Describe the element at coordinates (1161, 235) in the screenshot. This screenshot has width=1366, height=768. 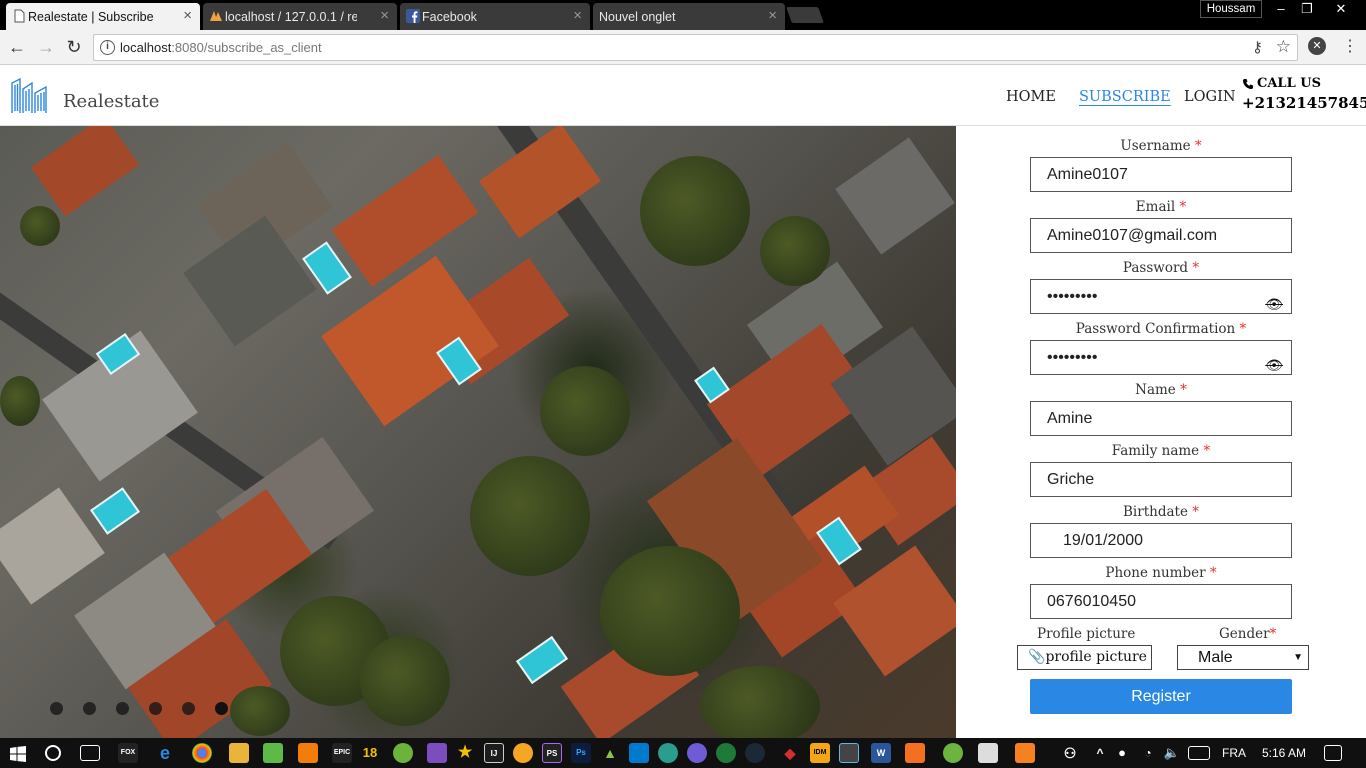
I see `email-input: Amine0107@gmail.com` at that location.